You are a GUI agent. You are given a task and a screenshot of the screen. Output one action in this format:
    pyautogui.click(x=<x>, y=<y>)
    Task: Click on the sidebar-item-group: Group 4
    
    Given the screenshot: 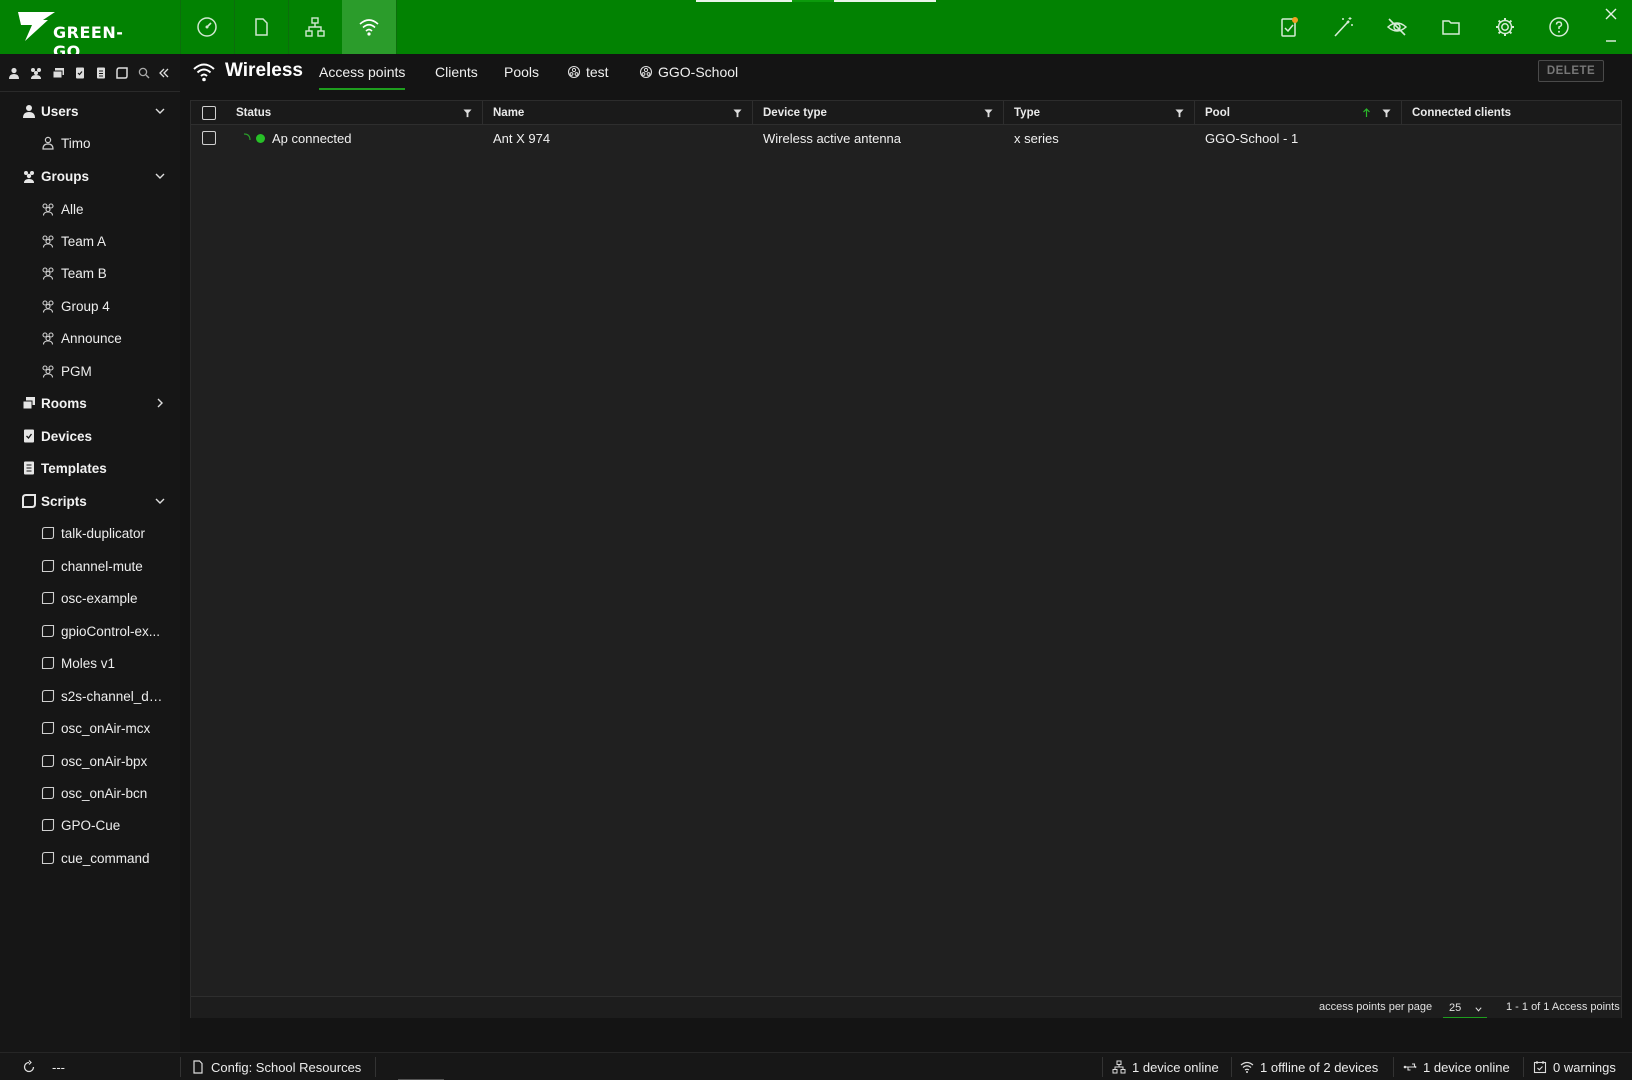 What is the action you would take?
    pyautogui.click(x=90, y=306)
    